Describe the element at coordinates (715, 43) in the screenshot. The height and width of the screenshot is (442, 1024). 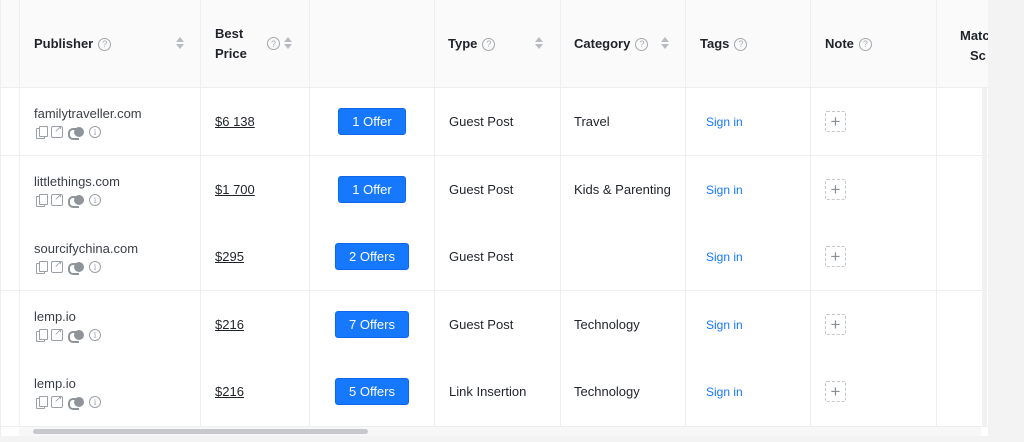
I see `header-tags-label: Tags` at that location.